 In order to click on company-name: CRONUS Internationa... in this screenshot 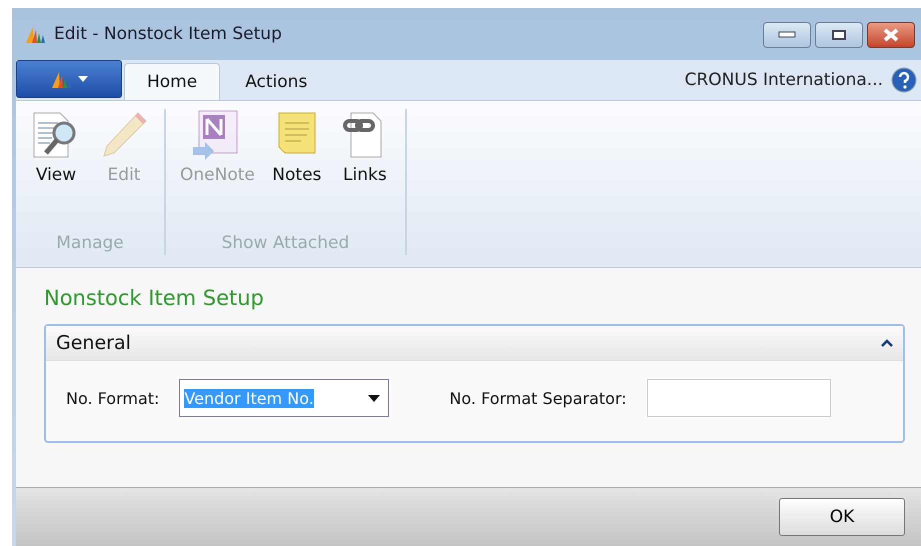, I will do `click(786, 80)`.